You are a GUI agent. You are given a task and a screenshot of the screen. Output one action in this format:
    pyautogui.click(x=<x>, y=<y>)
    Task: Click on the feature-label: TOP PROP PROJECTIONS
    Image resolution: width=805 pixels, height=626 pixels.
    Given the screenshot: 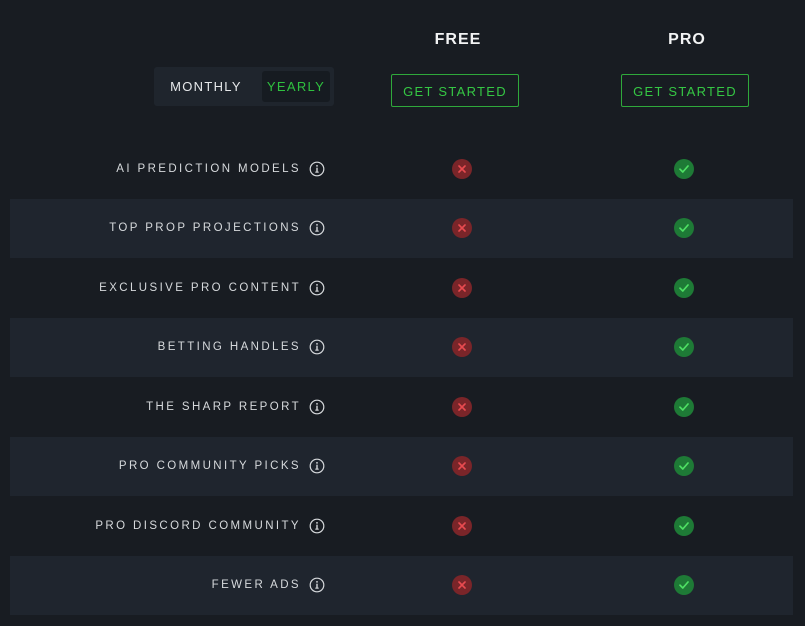 What is the action you would take?
    pyautogui.click(x=205, y=228)
    